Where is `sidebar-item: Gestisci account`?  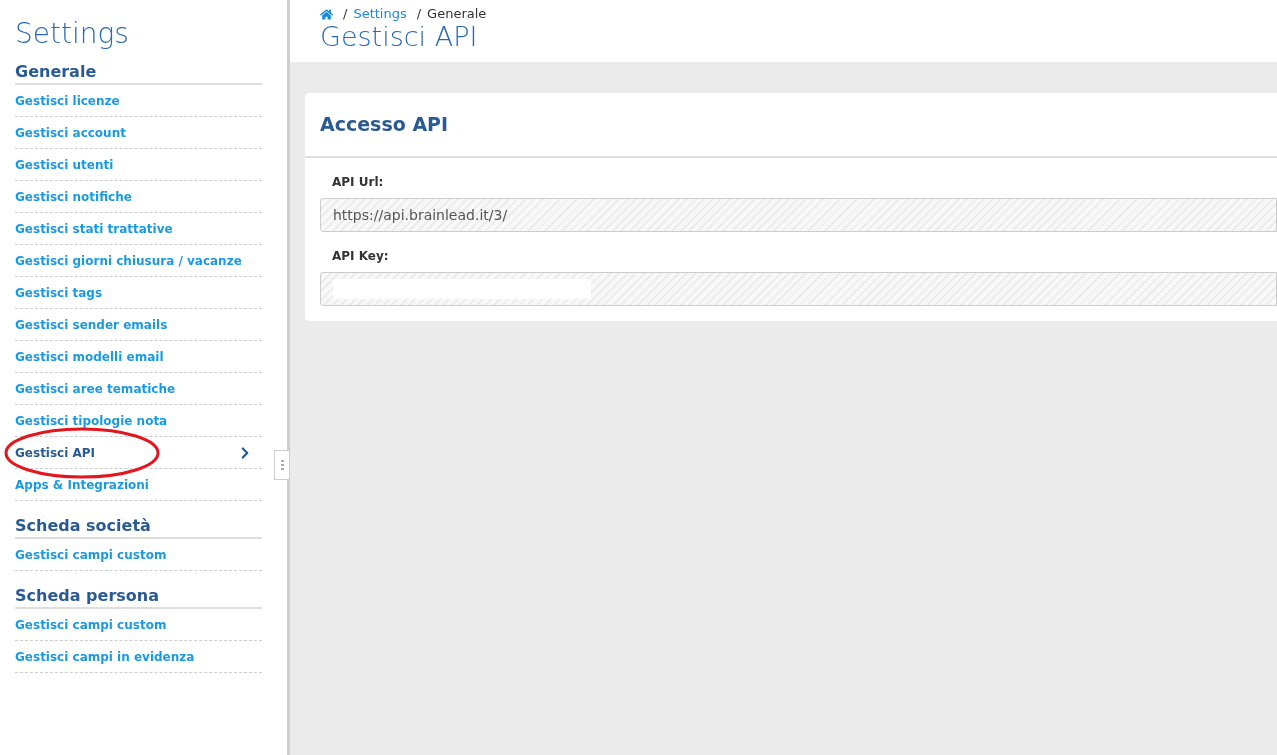 sidebar-item: Gestisci account is located at coordinates (138, 133).